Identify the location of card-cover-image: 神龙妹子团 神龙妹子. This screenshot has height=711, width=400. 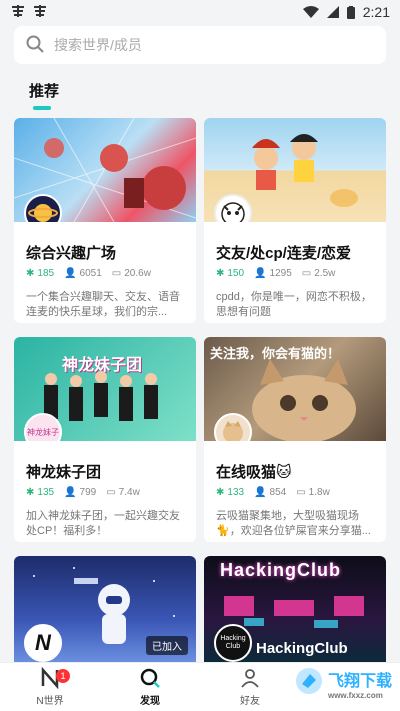
(105, 389).